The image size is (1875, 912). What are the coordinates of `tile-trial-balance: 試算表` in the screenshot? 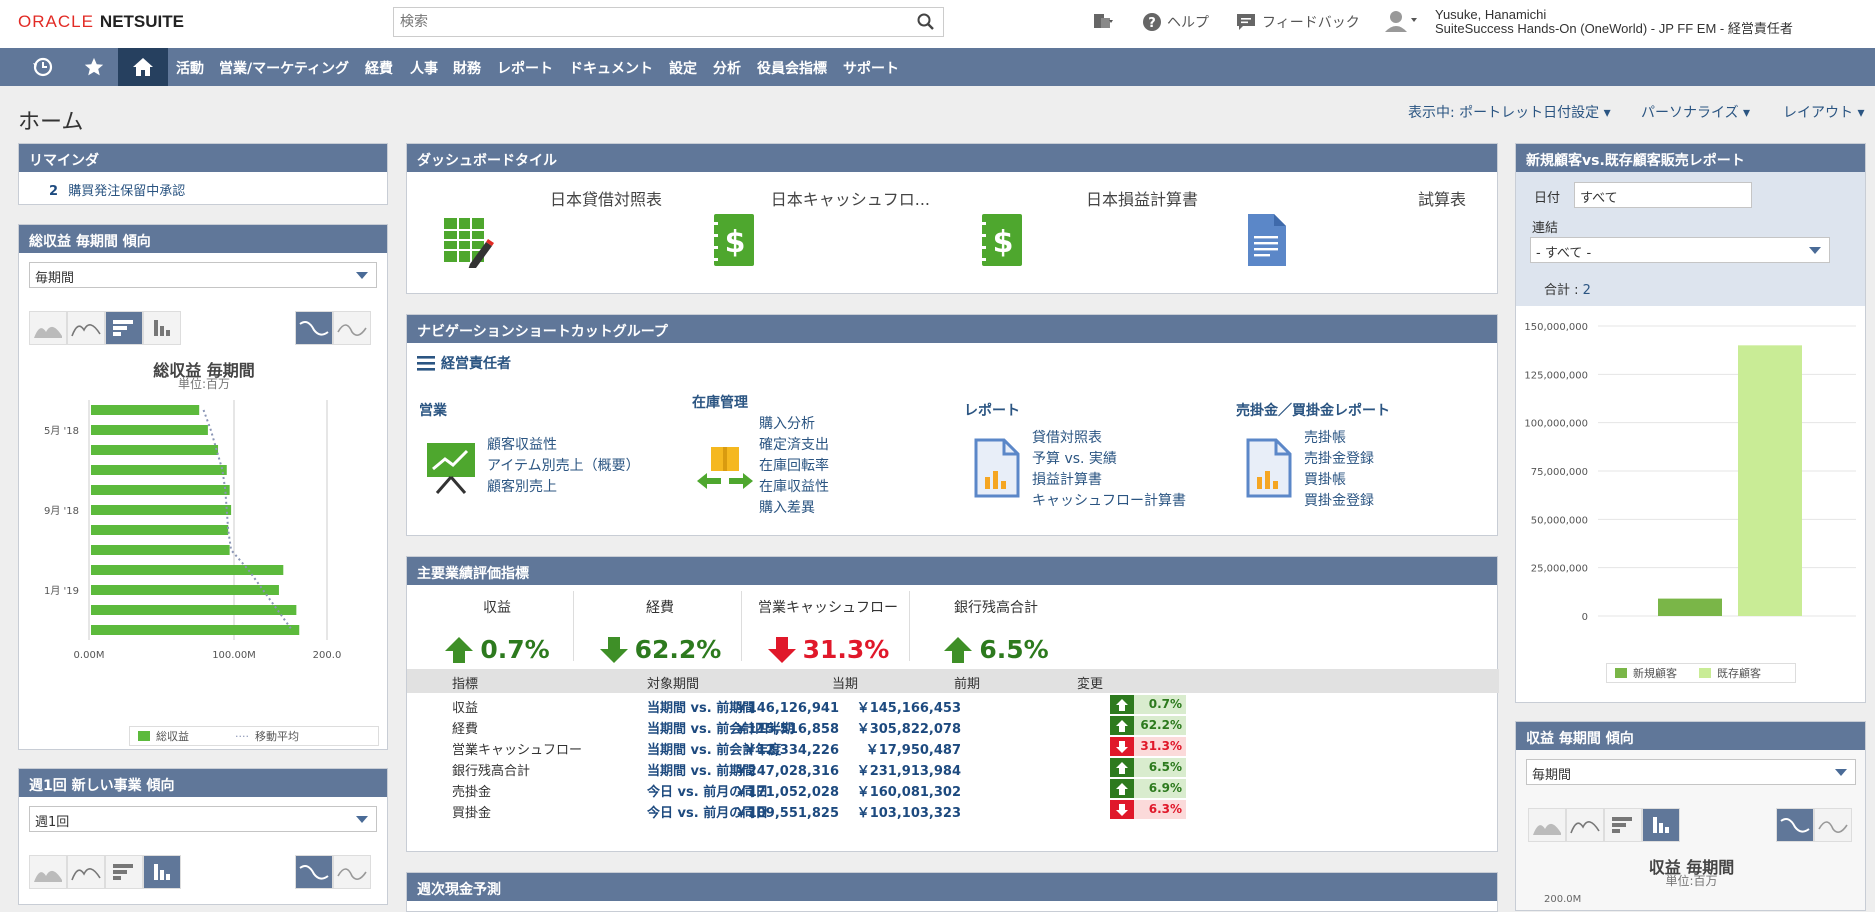 It's located at (1355, 228).